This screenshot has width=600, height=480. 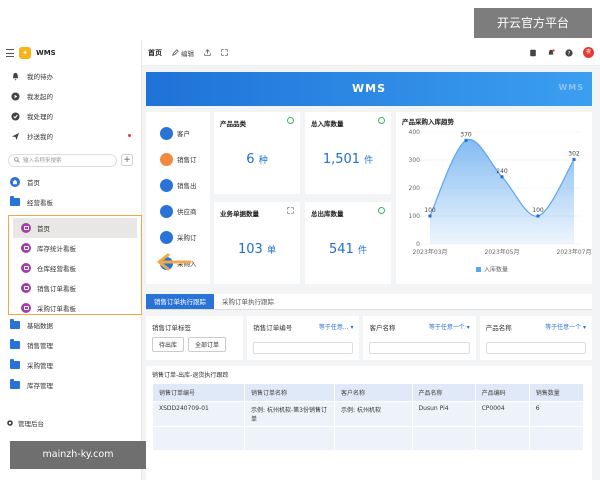 I want to click on help-icon: ?, so click(x=569, y=52).